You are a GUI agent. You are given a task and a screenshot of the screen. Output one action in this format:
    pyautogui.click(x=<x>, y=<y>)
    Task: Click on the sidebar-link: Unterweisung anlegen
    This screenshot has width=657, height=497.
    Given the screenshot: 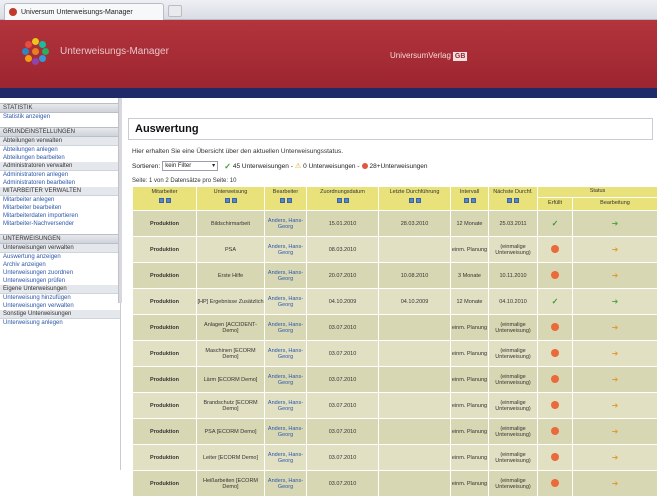 What is the action you would take?
    pyautogui.click(x=60, y=323)
    